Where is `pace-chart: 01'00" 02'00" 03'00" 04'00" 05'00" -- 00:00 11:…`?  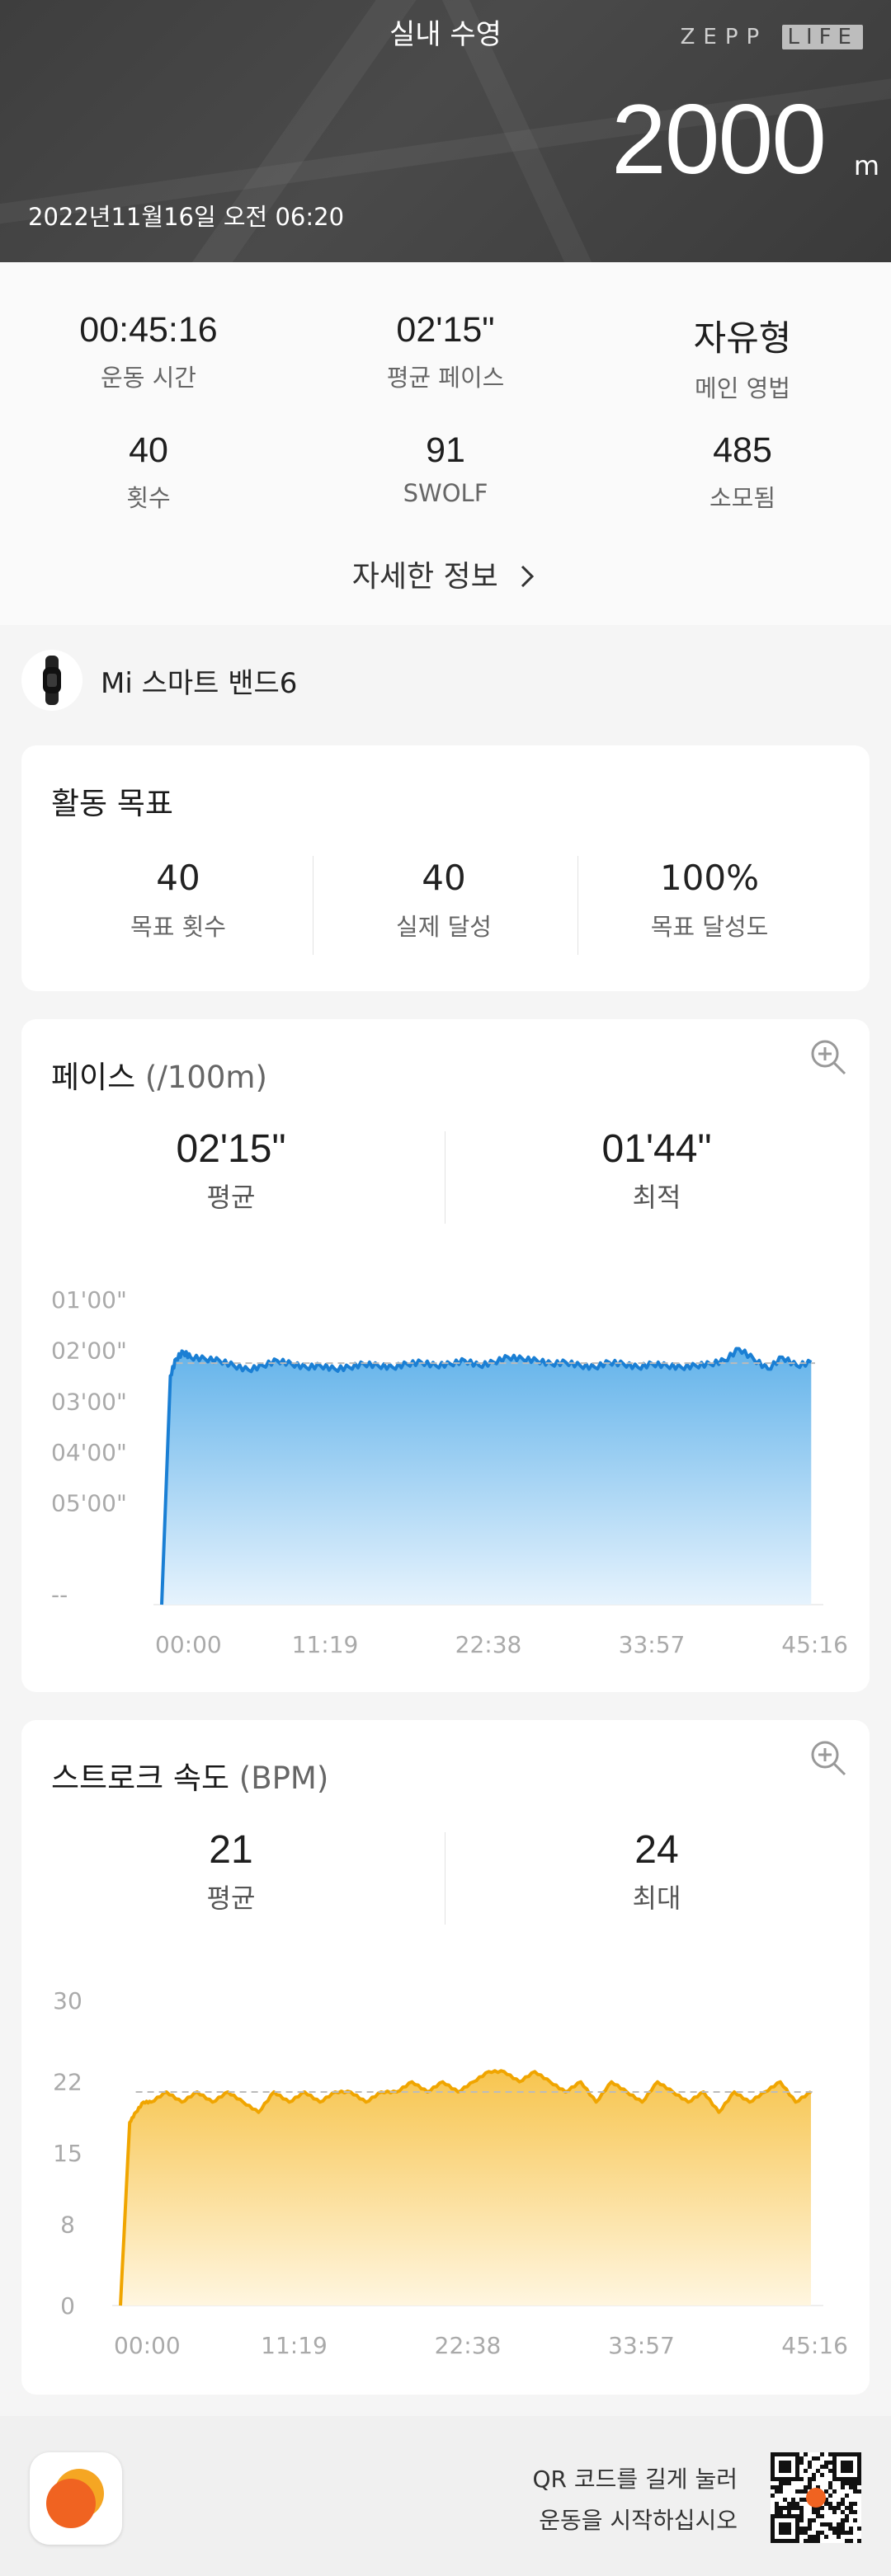 pace-chart: 01'00" 02'00" 03'00" 04'00" 05'00" -- 00:00 11:… is located at coordinates (449, 1472).